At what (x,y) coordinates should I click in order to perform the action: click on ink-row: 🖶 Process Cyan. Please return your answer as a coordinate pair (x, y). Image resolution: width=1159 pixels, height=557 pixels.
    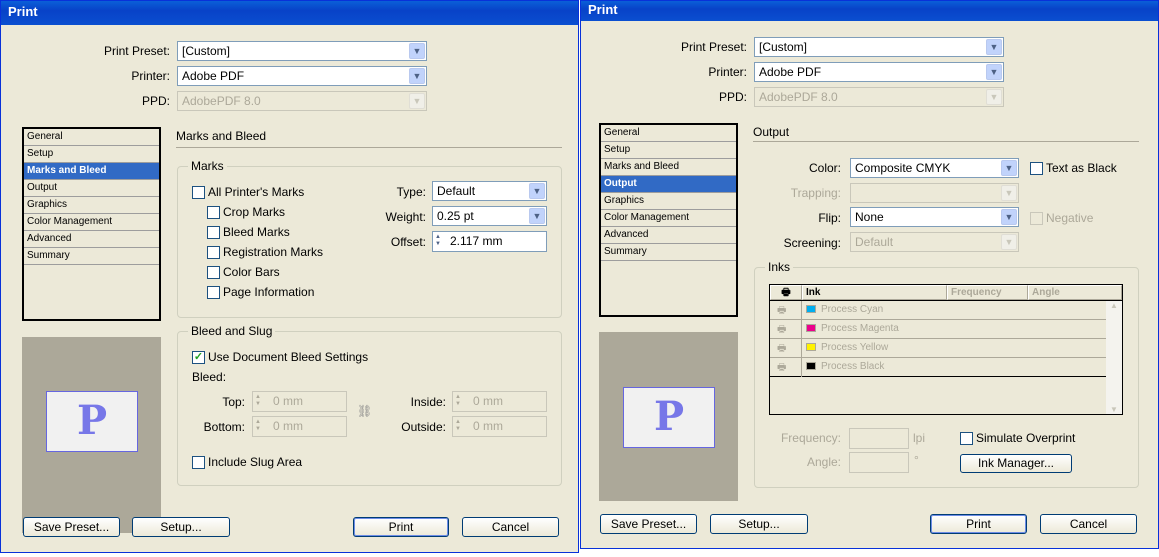
    Looking at the image, I should click on (938, 310).